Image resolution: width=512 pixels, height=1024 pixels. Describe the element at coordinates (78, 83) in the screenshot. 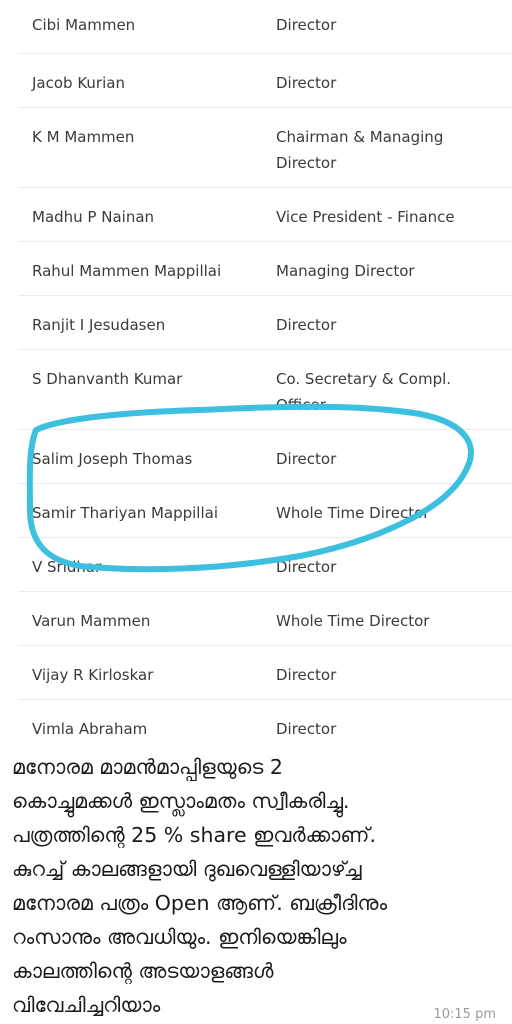

I see `director-name: Jacob Kurian` at that location.